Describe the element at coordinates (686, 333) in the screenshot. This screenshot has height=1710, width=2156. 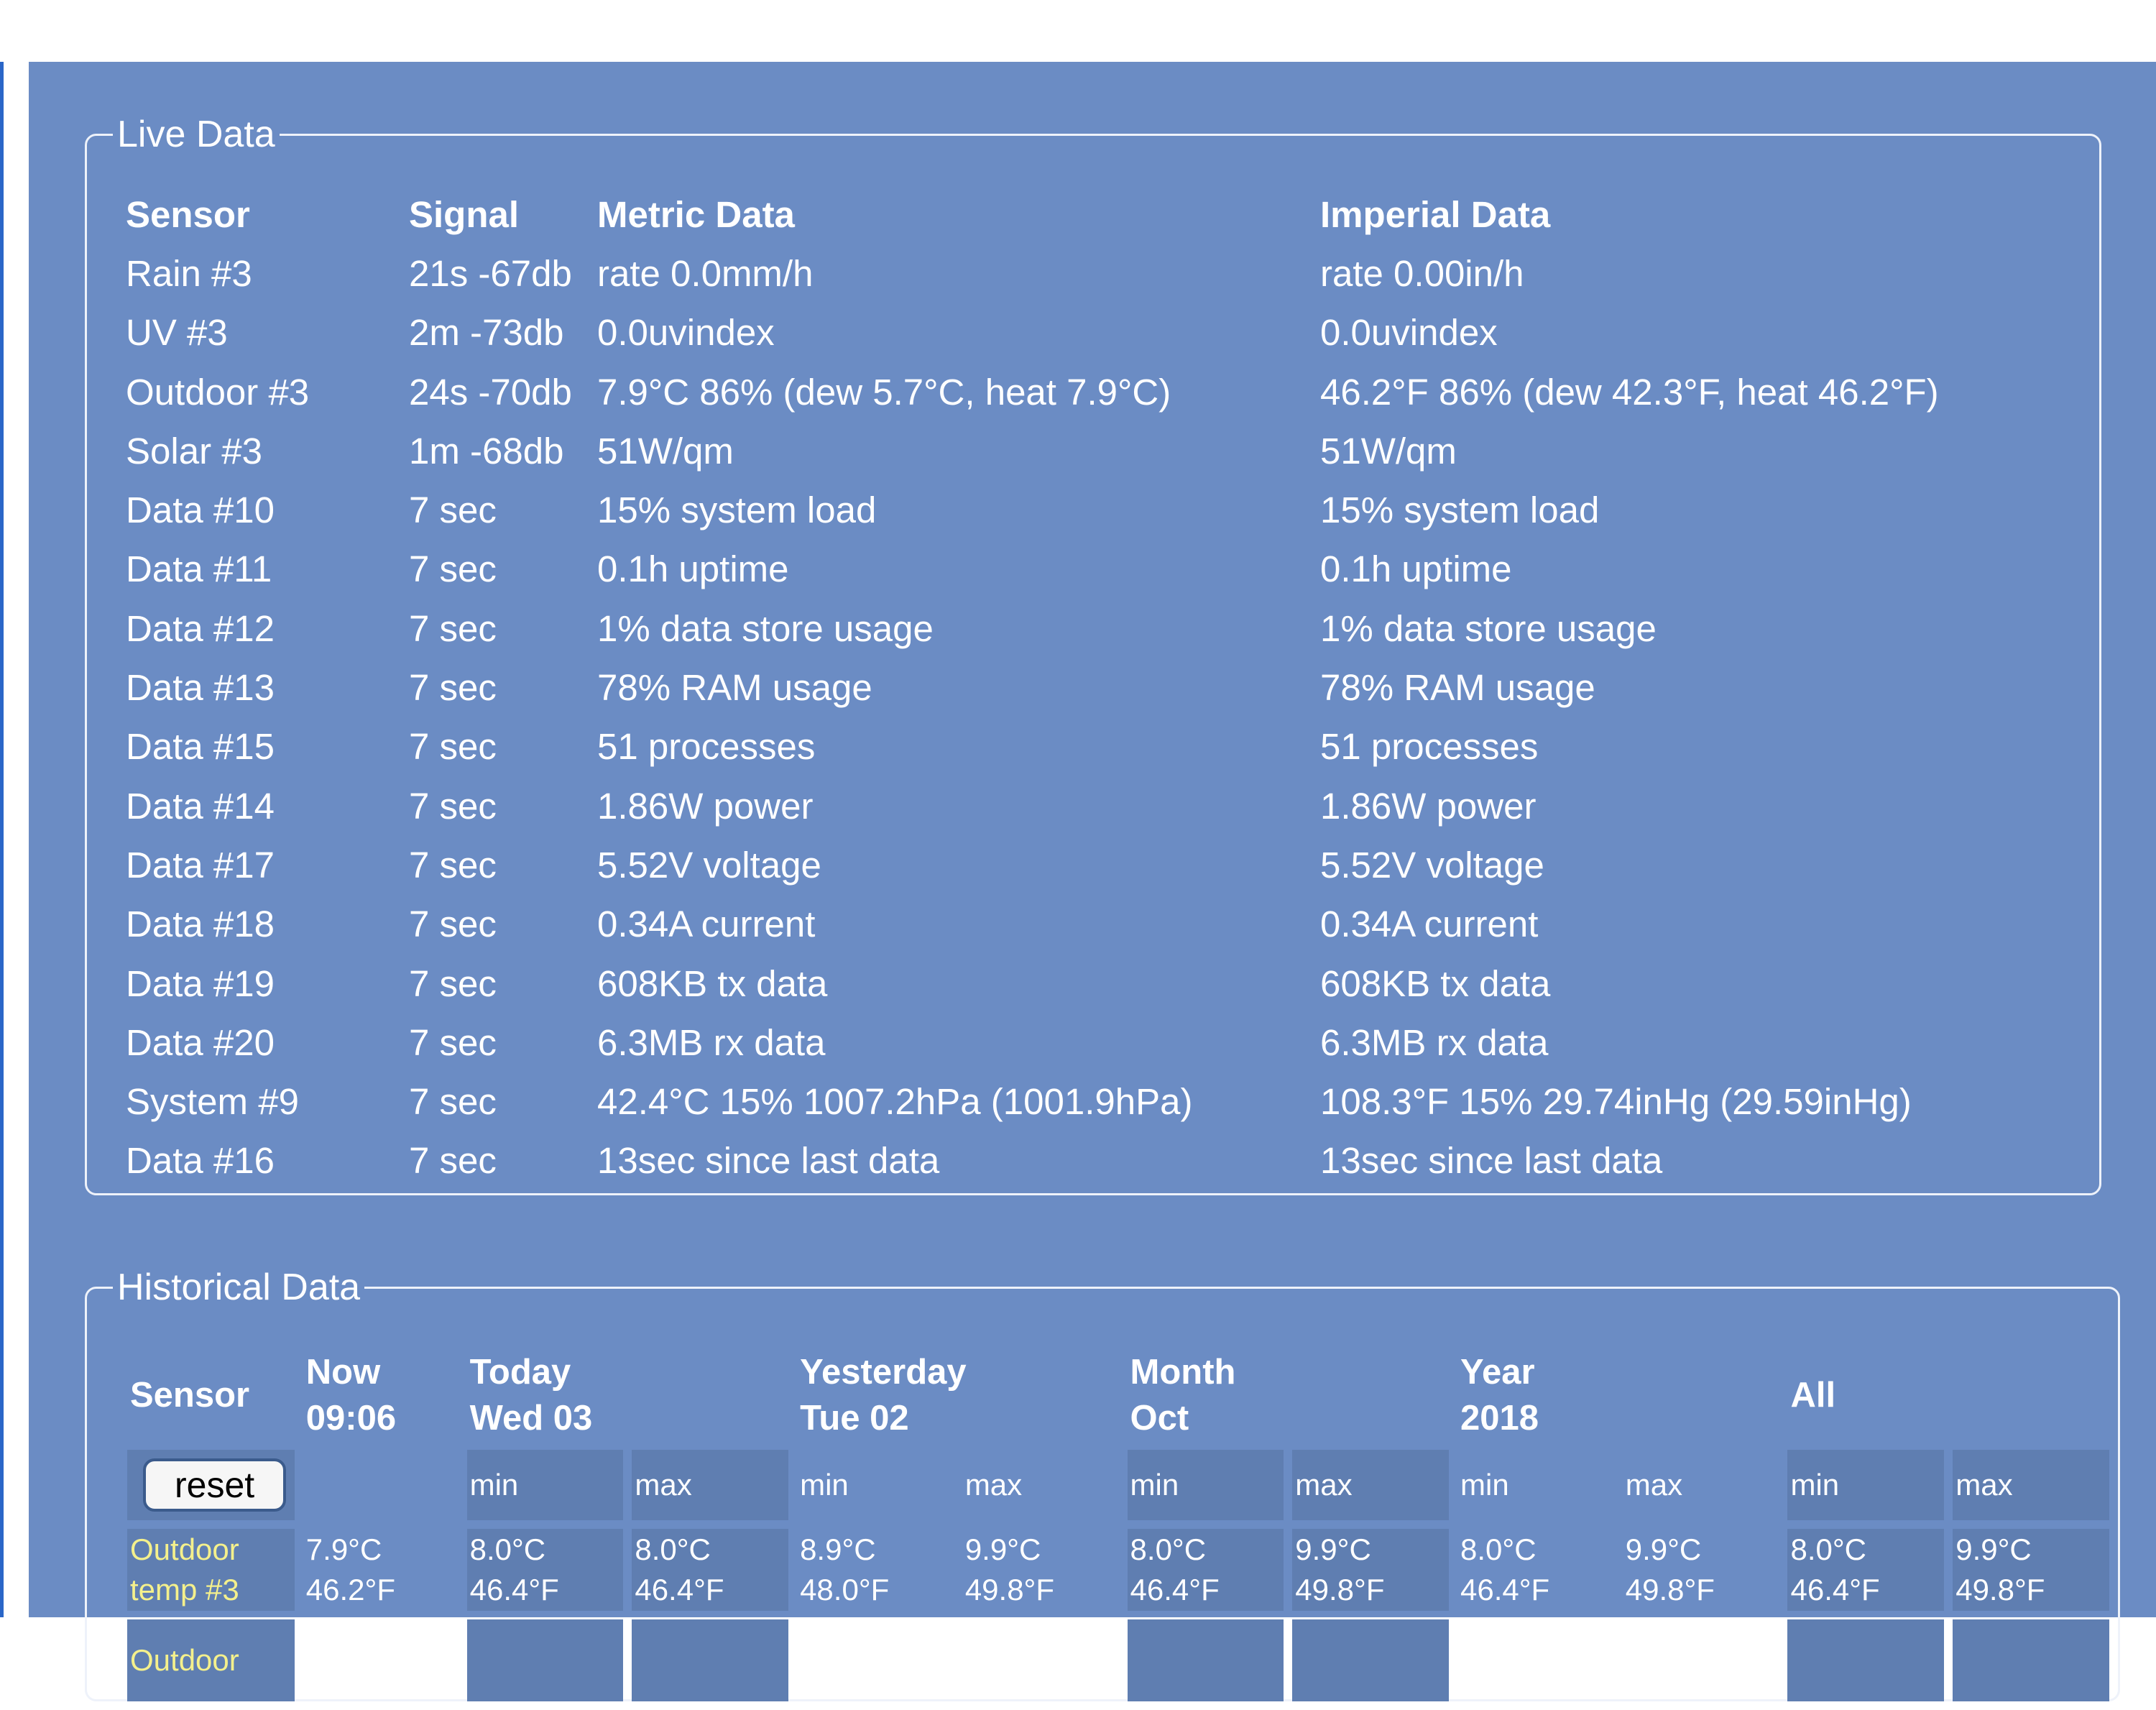
I see `live-metric-cell: 0.0uvindex` at that location.